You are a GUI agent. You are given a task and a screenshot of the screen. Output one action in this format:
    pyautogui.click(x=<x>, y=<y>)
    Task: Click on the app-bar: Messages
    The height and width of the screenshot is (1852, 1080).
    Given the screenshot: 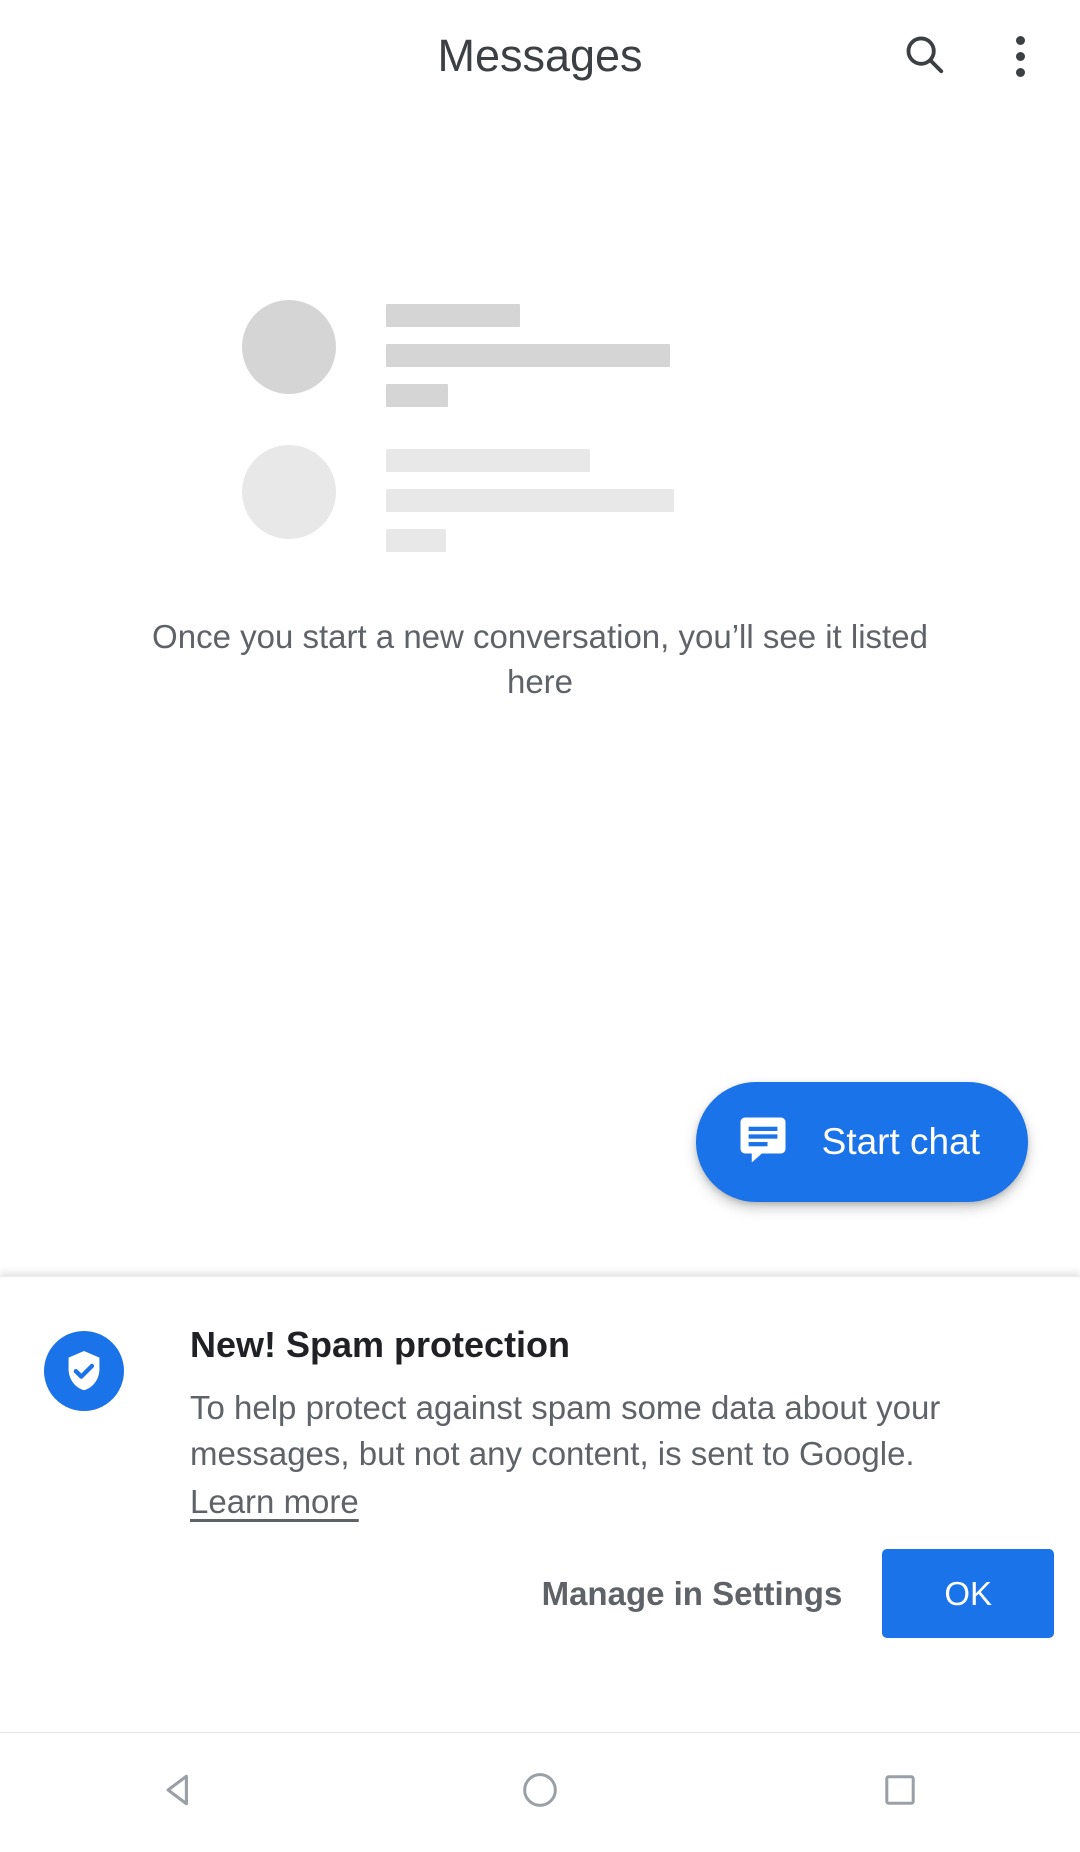 What is the action you would take?
    pyautogui.click(x=540, y=56)
    